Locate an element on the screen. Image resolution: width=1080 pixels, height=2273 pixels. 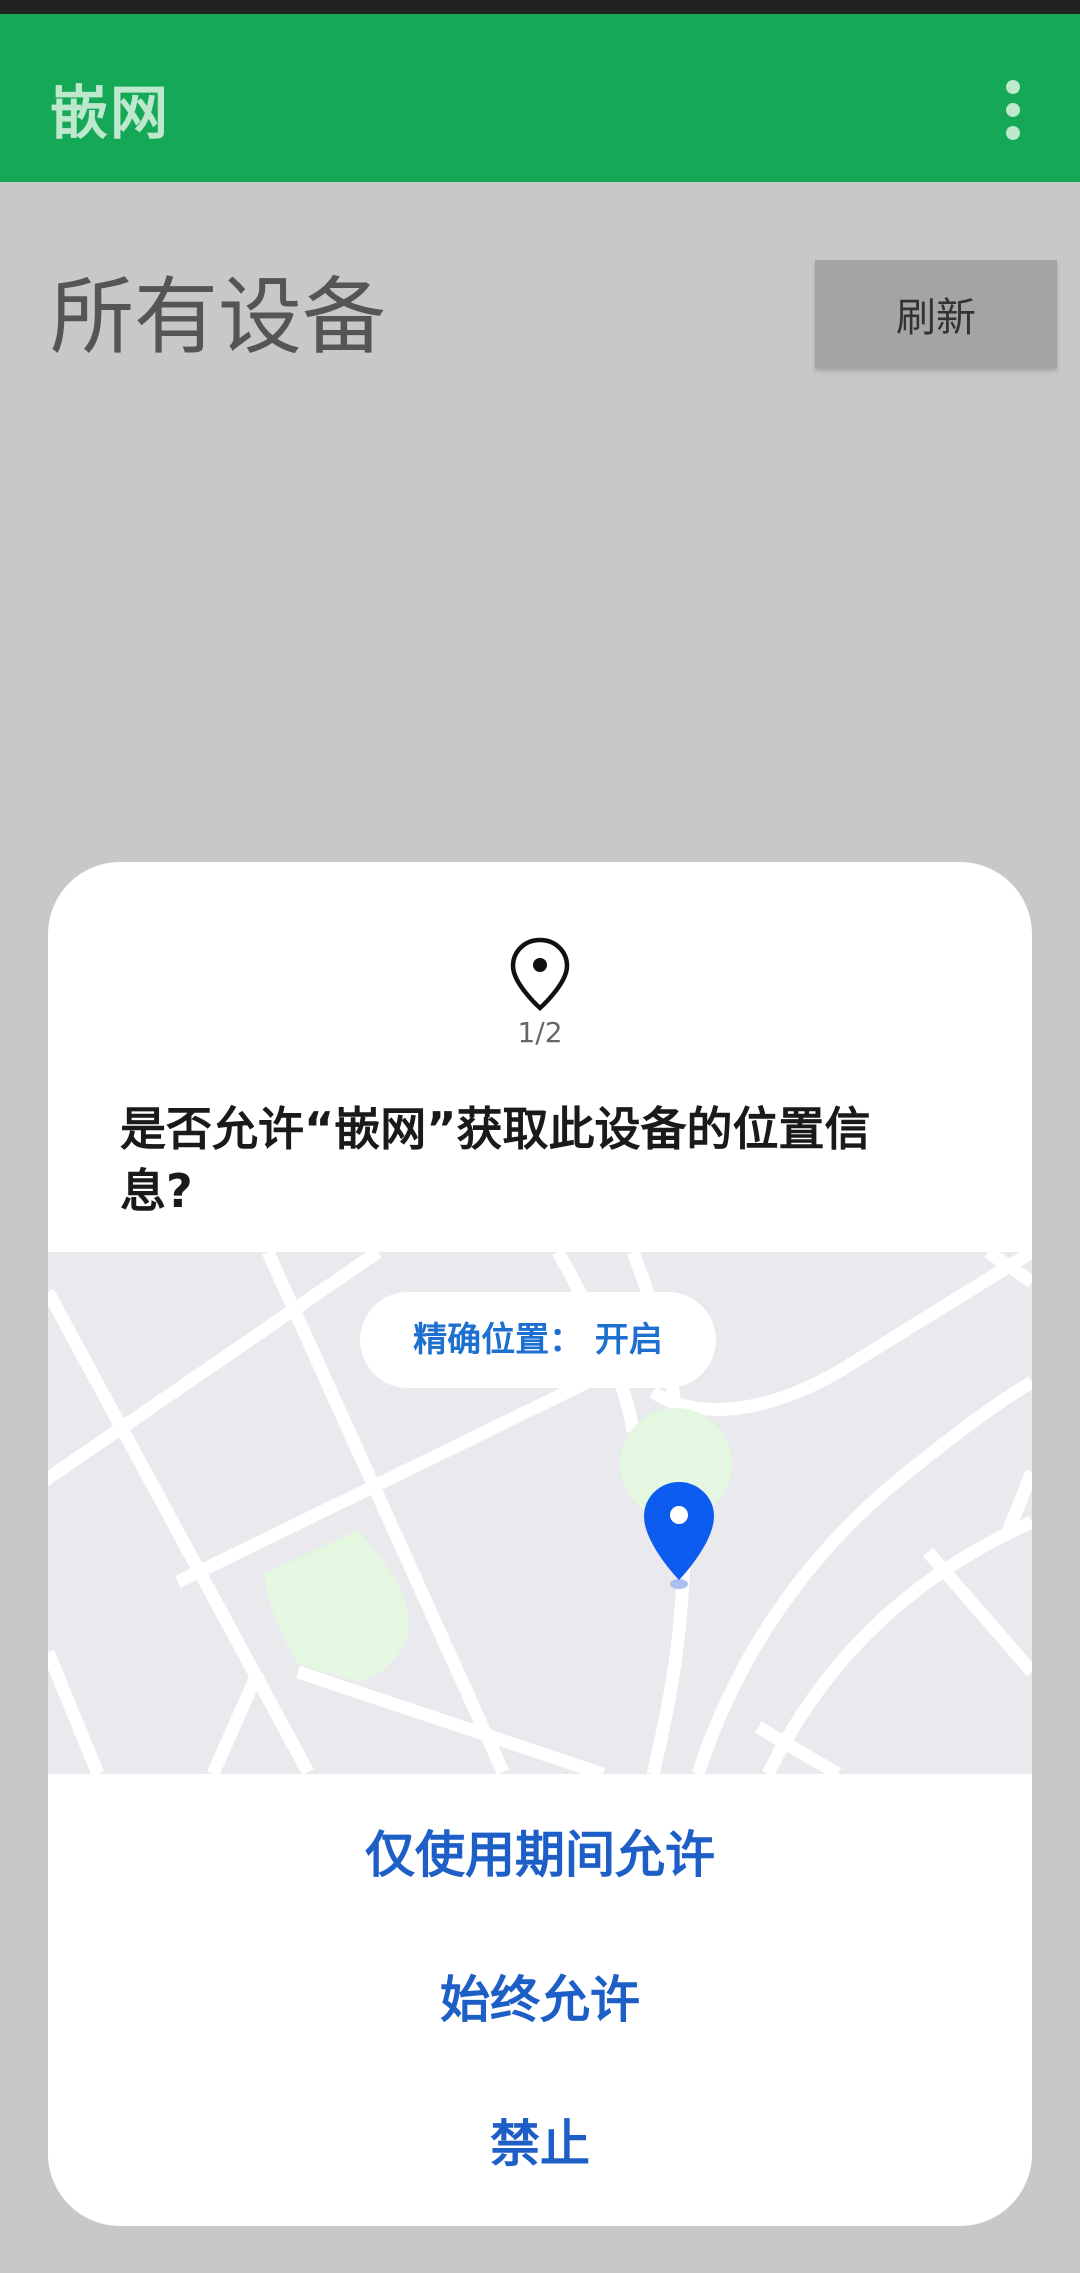
refresh-button: 刷新 is located at coordinates (936, 314).